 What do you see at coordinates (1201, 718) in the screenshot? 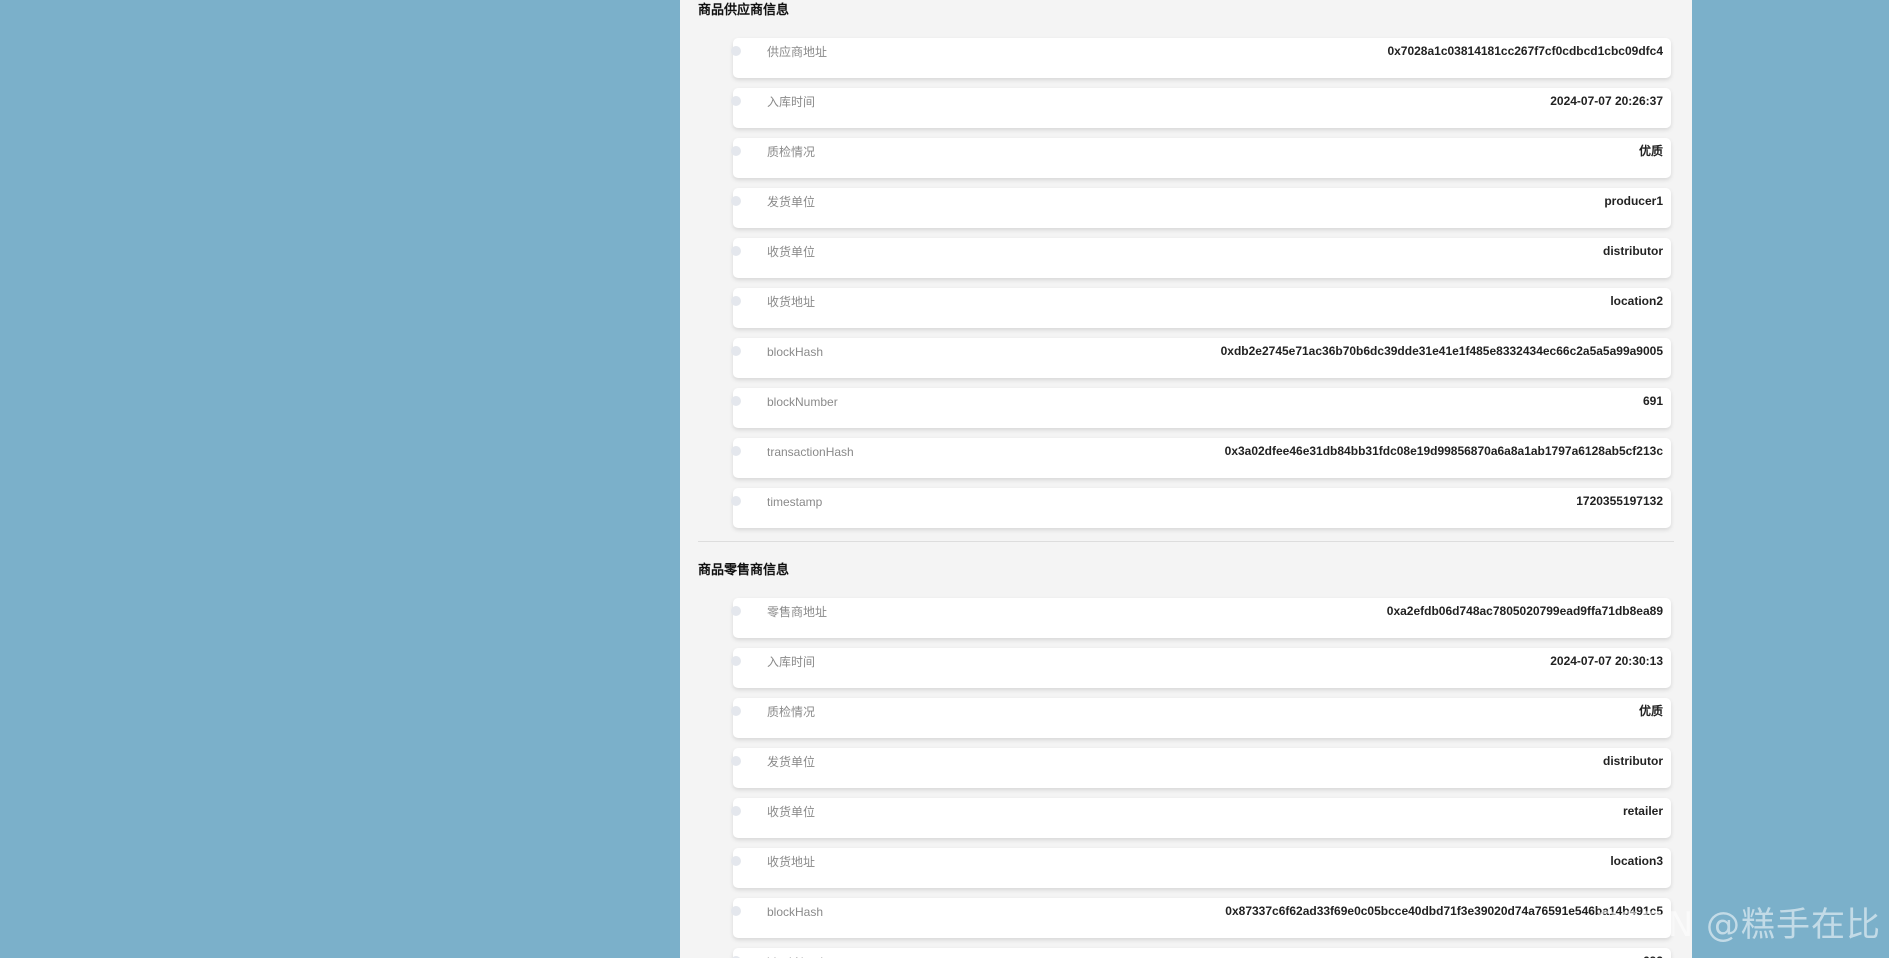
I see `retailer-item-quality: 质检情况 优质` at bounding box center [1201, 718].